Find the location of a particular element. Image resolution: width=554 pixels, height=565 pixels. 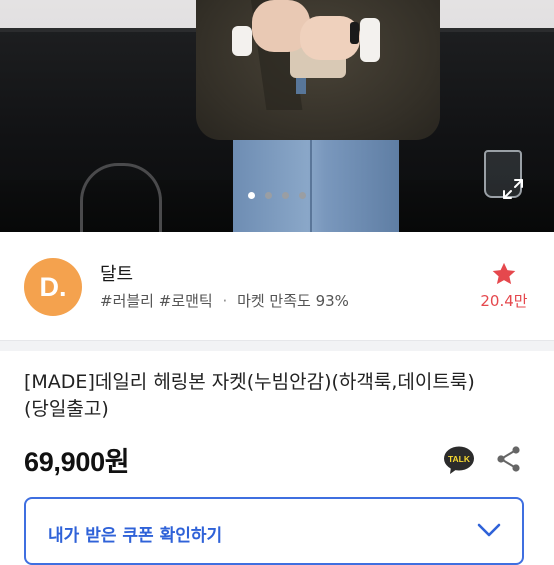

svg-text: TALK is located at coordinates (459, 459).